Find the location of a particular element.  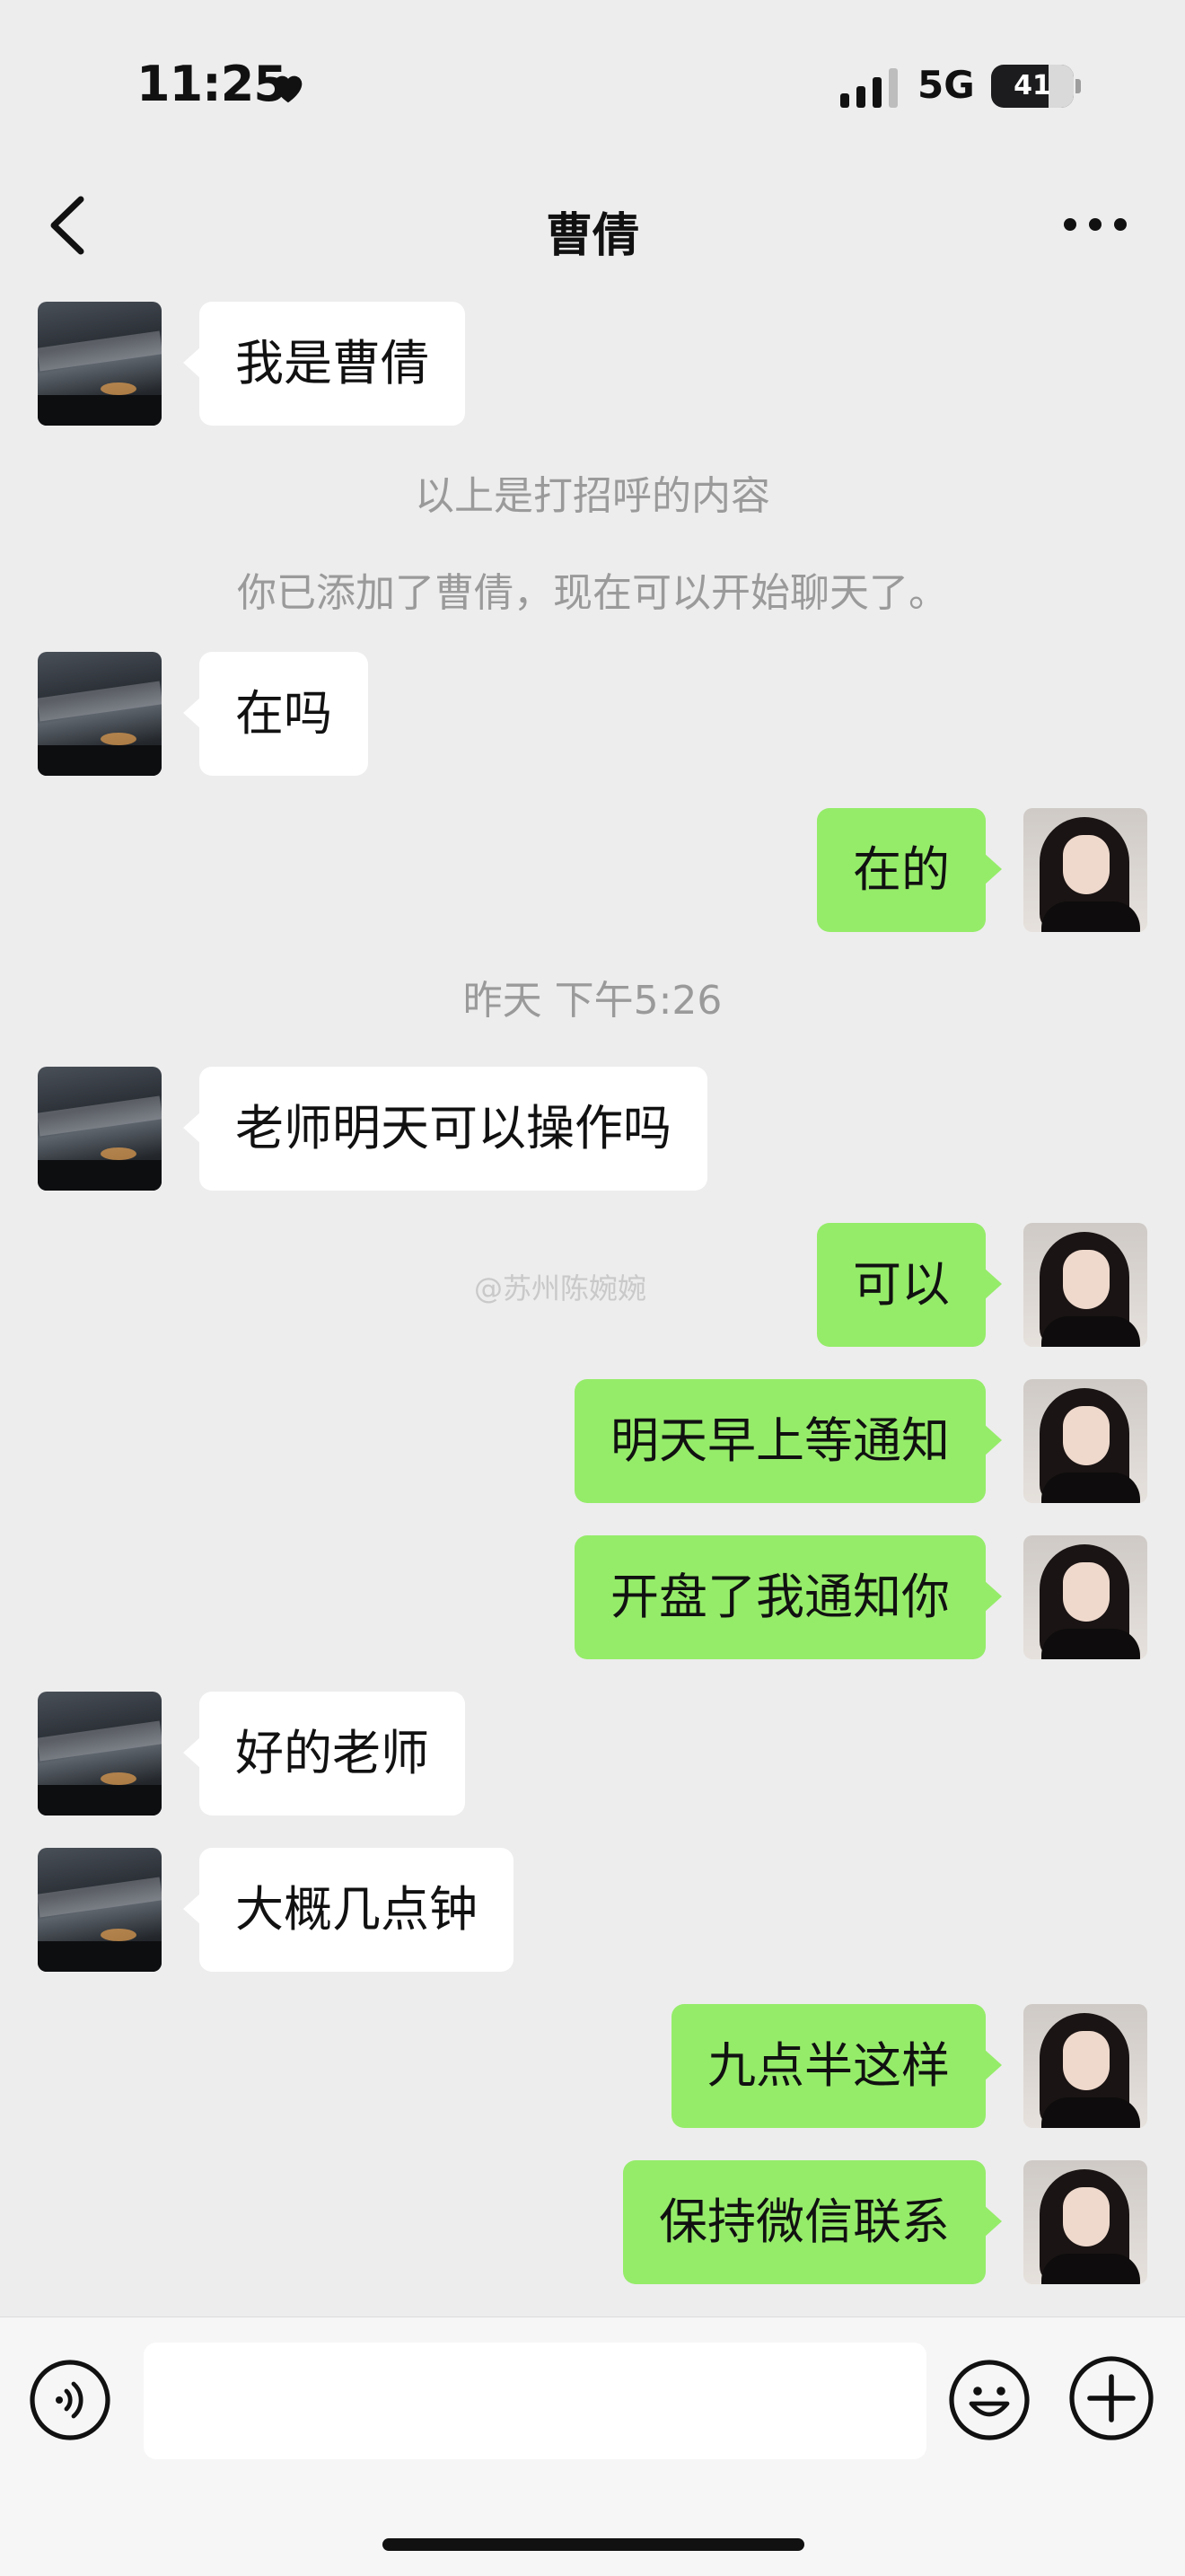

message-bubble-incoming: 我是曹倩 is located at coordinates (324, 364).